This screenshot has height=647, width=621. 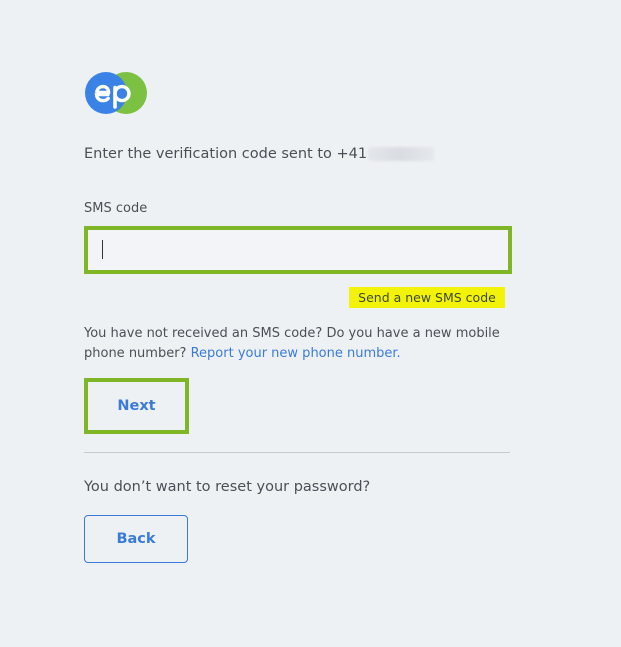 I want to click on masked-phone-number, so click(x=401, y=154).